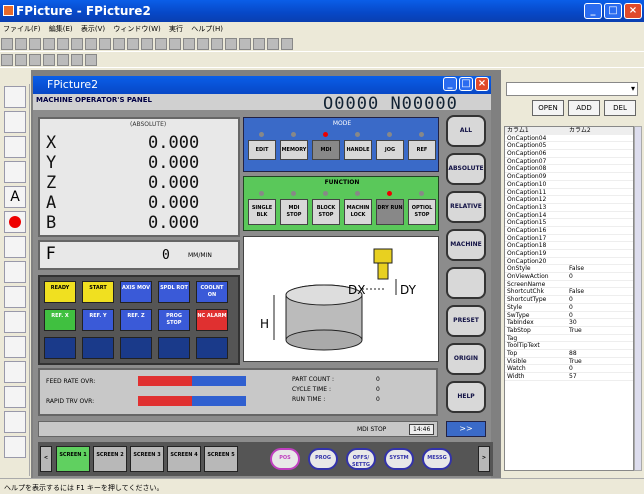 The width and height of the screenshot is (644, 494). What do you see at coordinates (437, 459) in the screenshot?
I see `messg-softkey: MESSG` at bounding box center [437, 459].